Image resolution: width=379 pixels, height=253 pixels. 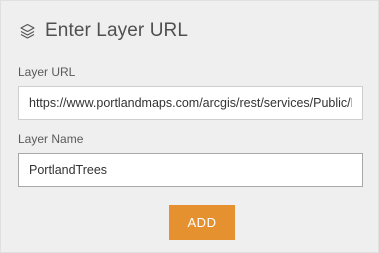 I want to click on panel-header: Enter Layer URL, so click(x=103, y=31).